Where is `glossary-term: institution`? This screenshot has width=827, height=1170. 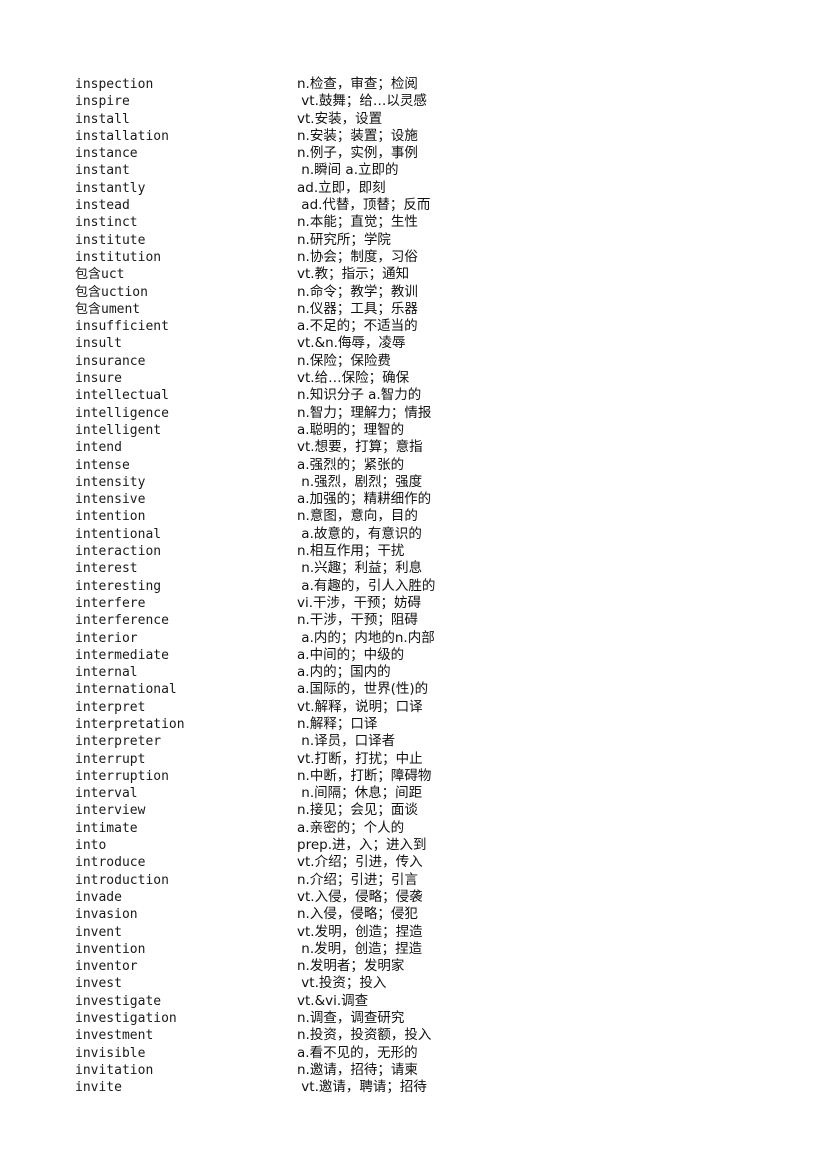 glossary-term: institution is located at coordinates (118, 257).